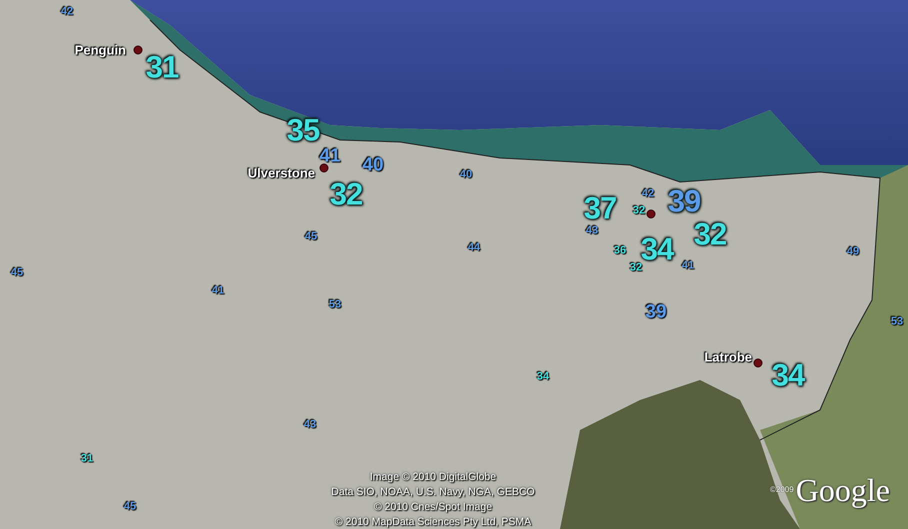 This screenshot has height=529, width=908. Describe the element at coordinates (433, 522) in the screenshot. I see `attribution-text: © 2010 MapData Sciences Pty Ltd, PSMA` at that location.